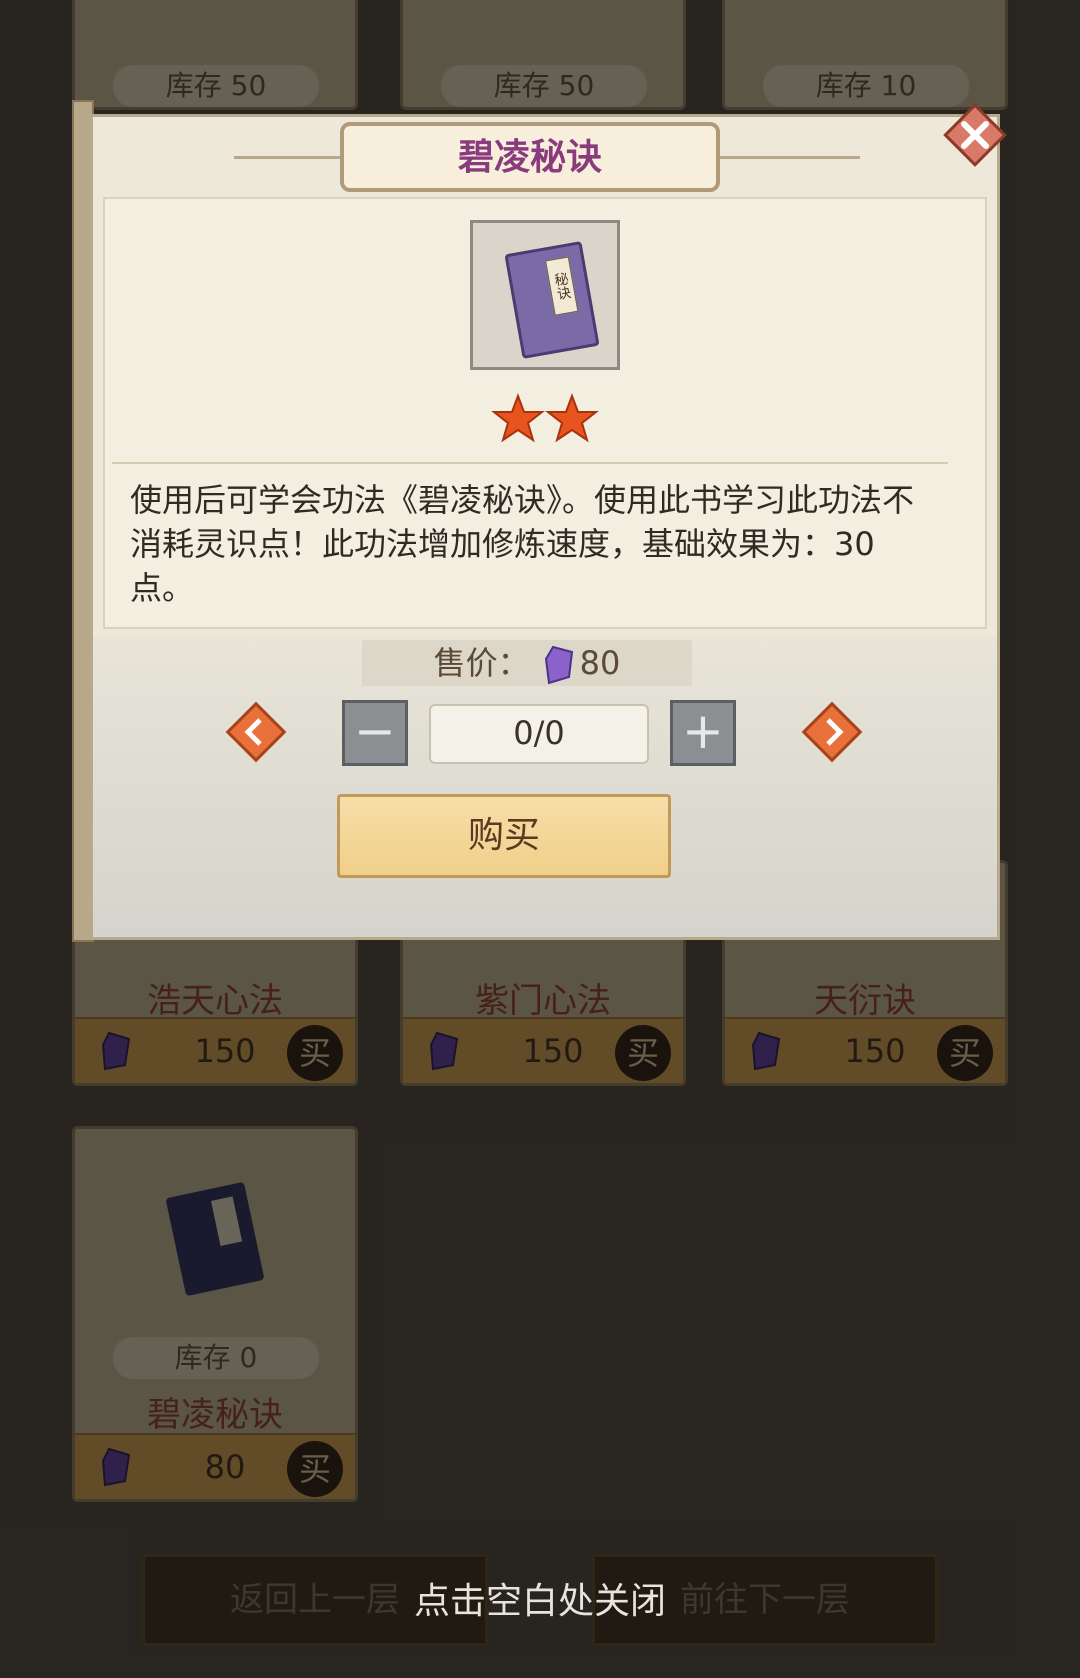  Describe the element at coordinates (215, 1415) in the screenshot. I see `item-name: 碧凌秘诀` at that location.